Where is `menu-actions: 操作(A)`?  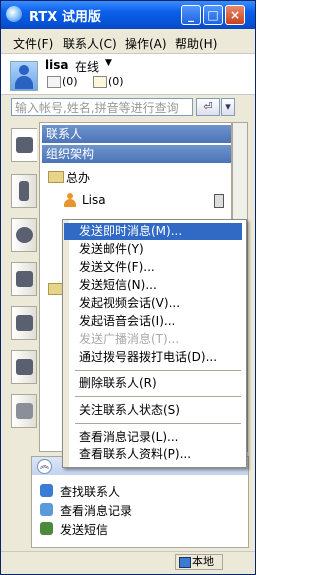
menu-actions: 操作(A) is located at coordinates (146, 43).